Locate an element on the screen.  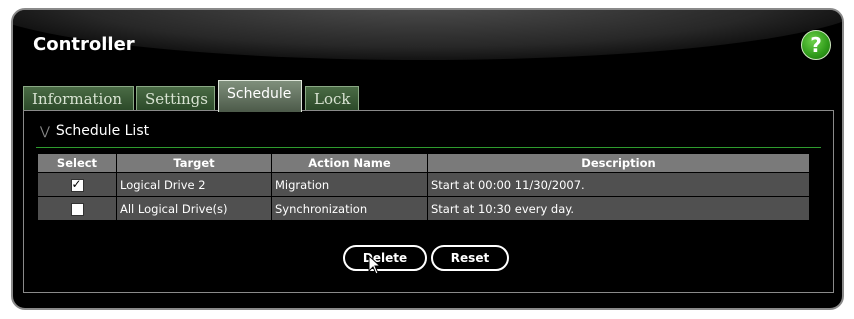
column-header-action-name: Action Name is located at coordinates (349, 163).